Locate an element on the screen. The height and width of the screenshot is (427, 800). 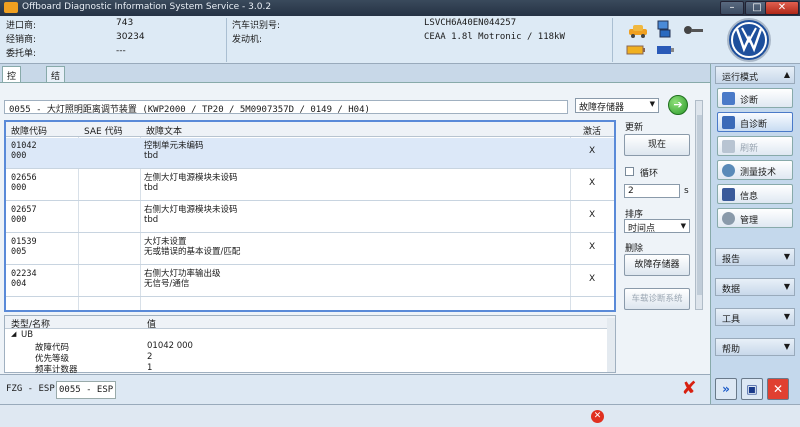
sidebar-item-admin: 管理 is located at coordinates (755, 218).